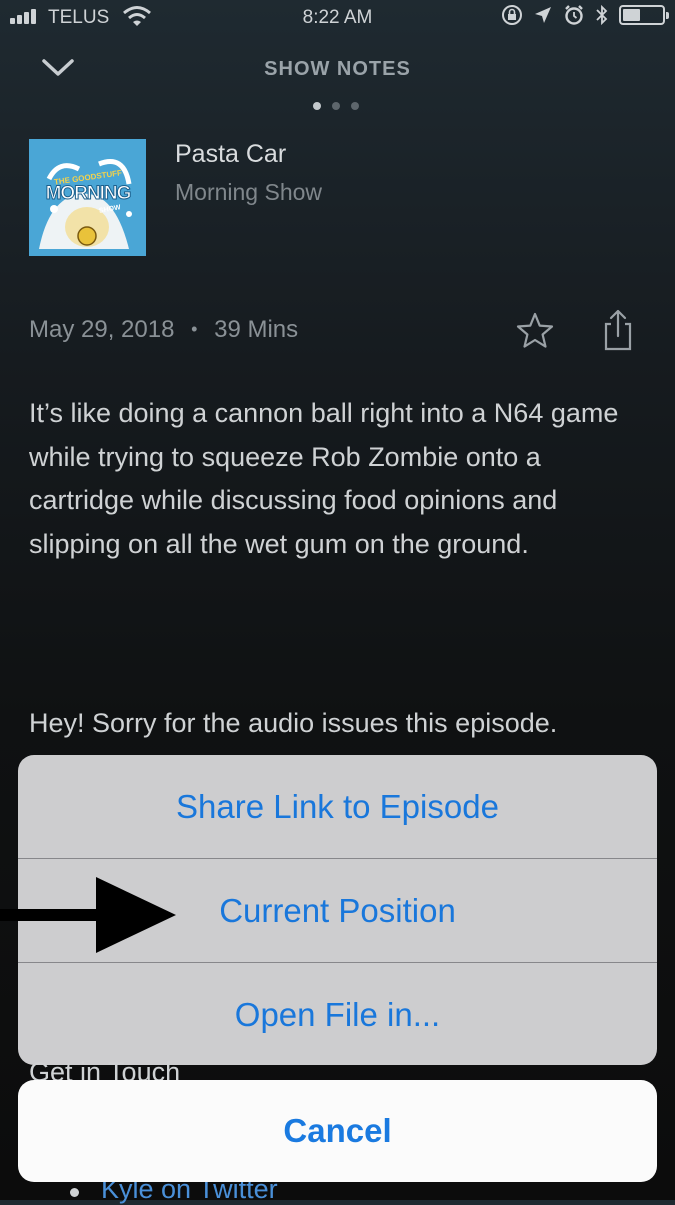 The image size is (675, 1205). Describe the element at coordinates (337, 1131) in the screenshot. I see `cancel-button: Cancel` at that location.